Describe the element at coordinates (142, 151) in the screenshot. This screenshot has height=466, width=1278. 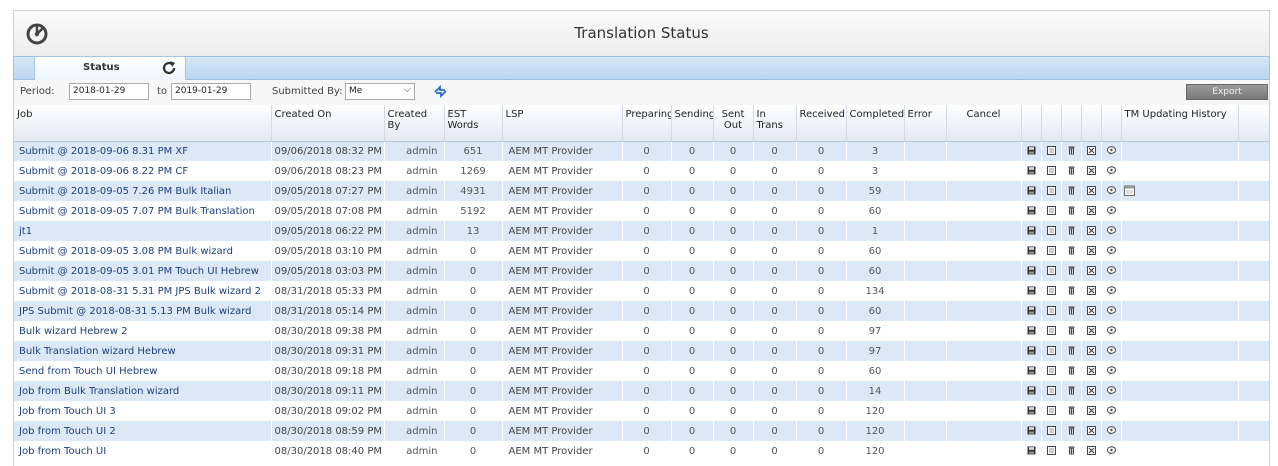
I see `job-link: Submit @ 2018-09-06 8.31 PM XF` at that location.